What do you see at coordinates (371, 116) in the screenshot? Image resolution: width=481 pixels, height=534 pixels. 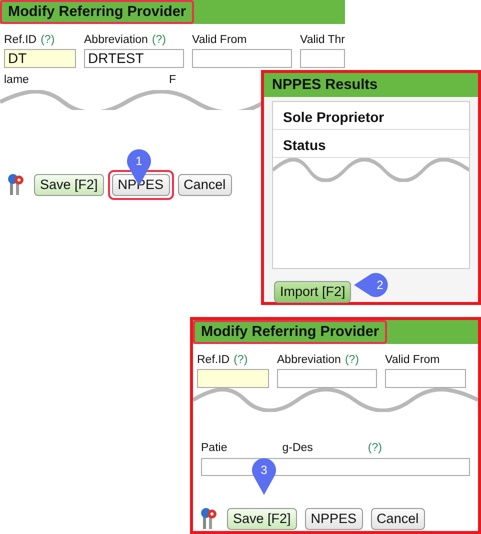 I see `result-label: Sole Proprietor` at bounding box center [371, 116].